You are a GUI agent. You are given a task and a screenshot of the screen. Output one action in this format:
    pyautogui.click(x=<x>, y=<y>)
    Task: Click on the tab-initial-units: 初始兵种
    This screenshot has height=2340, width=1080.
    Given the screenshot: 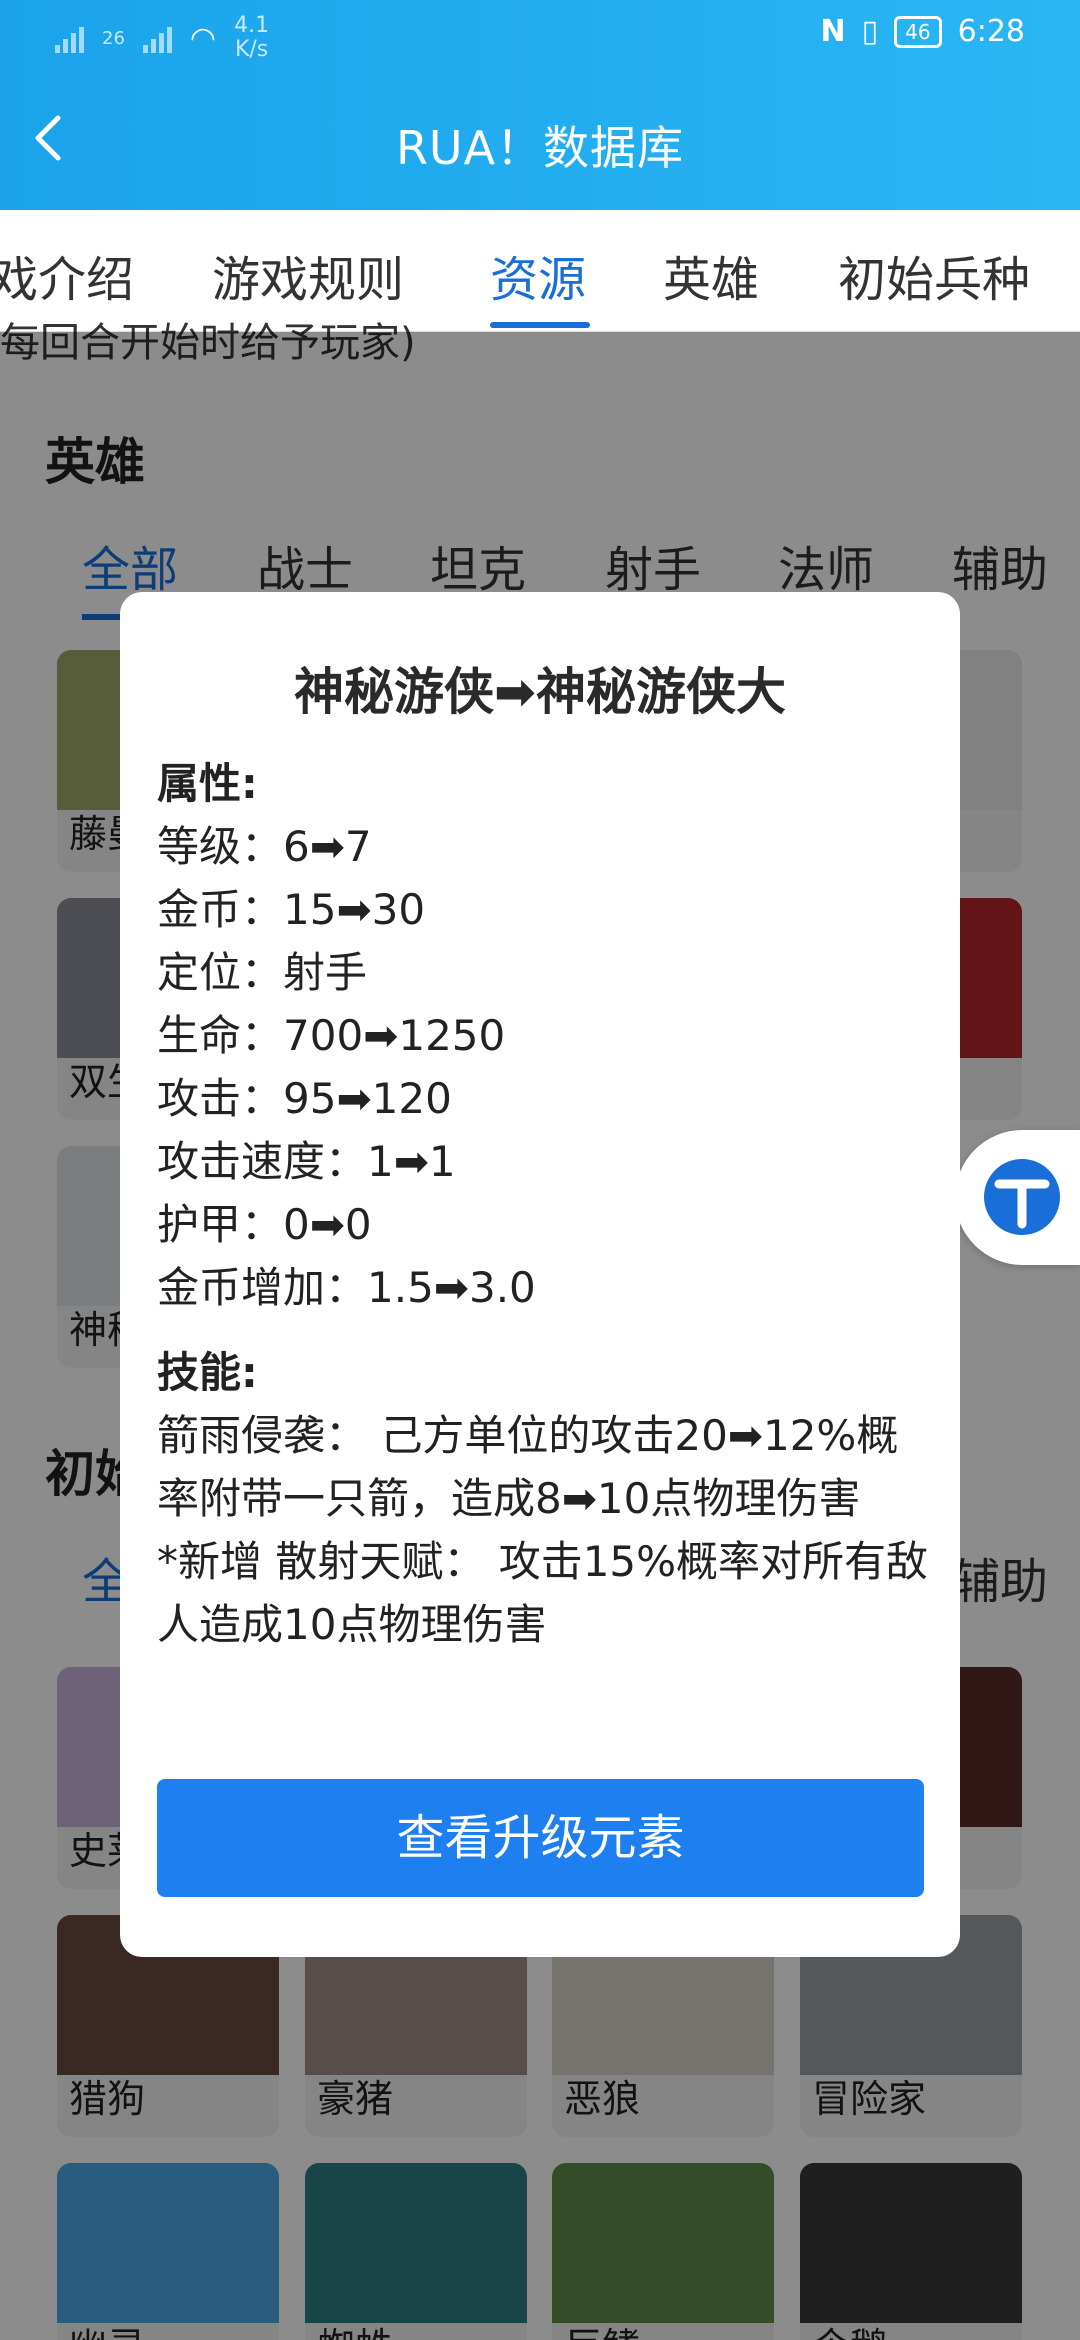 What is the action you would take?
    pyautogui.click(x=934, y=275)
    